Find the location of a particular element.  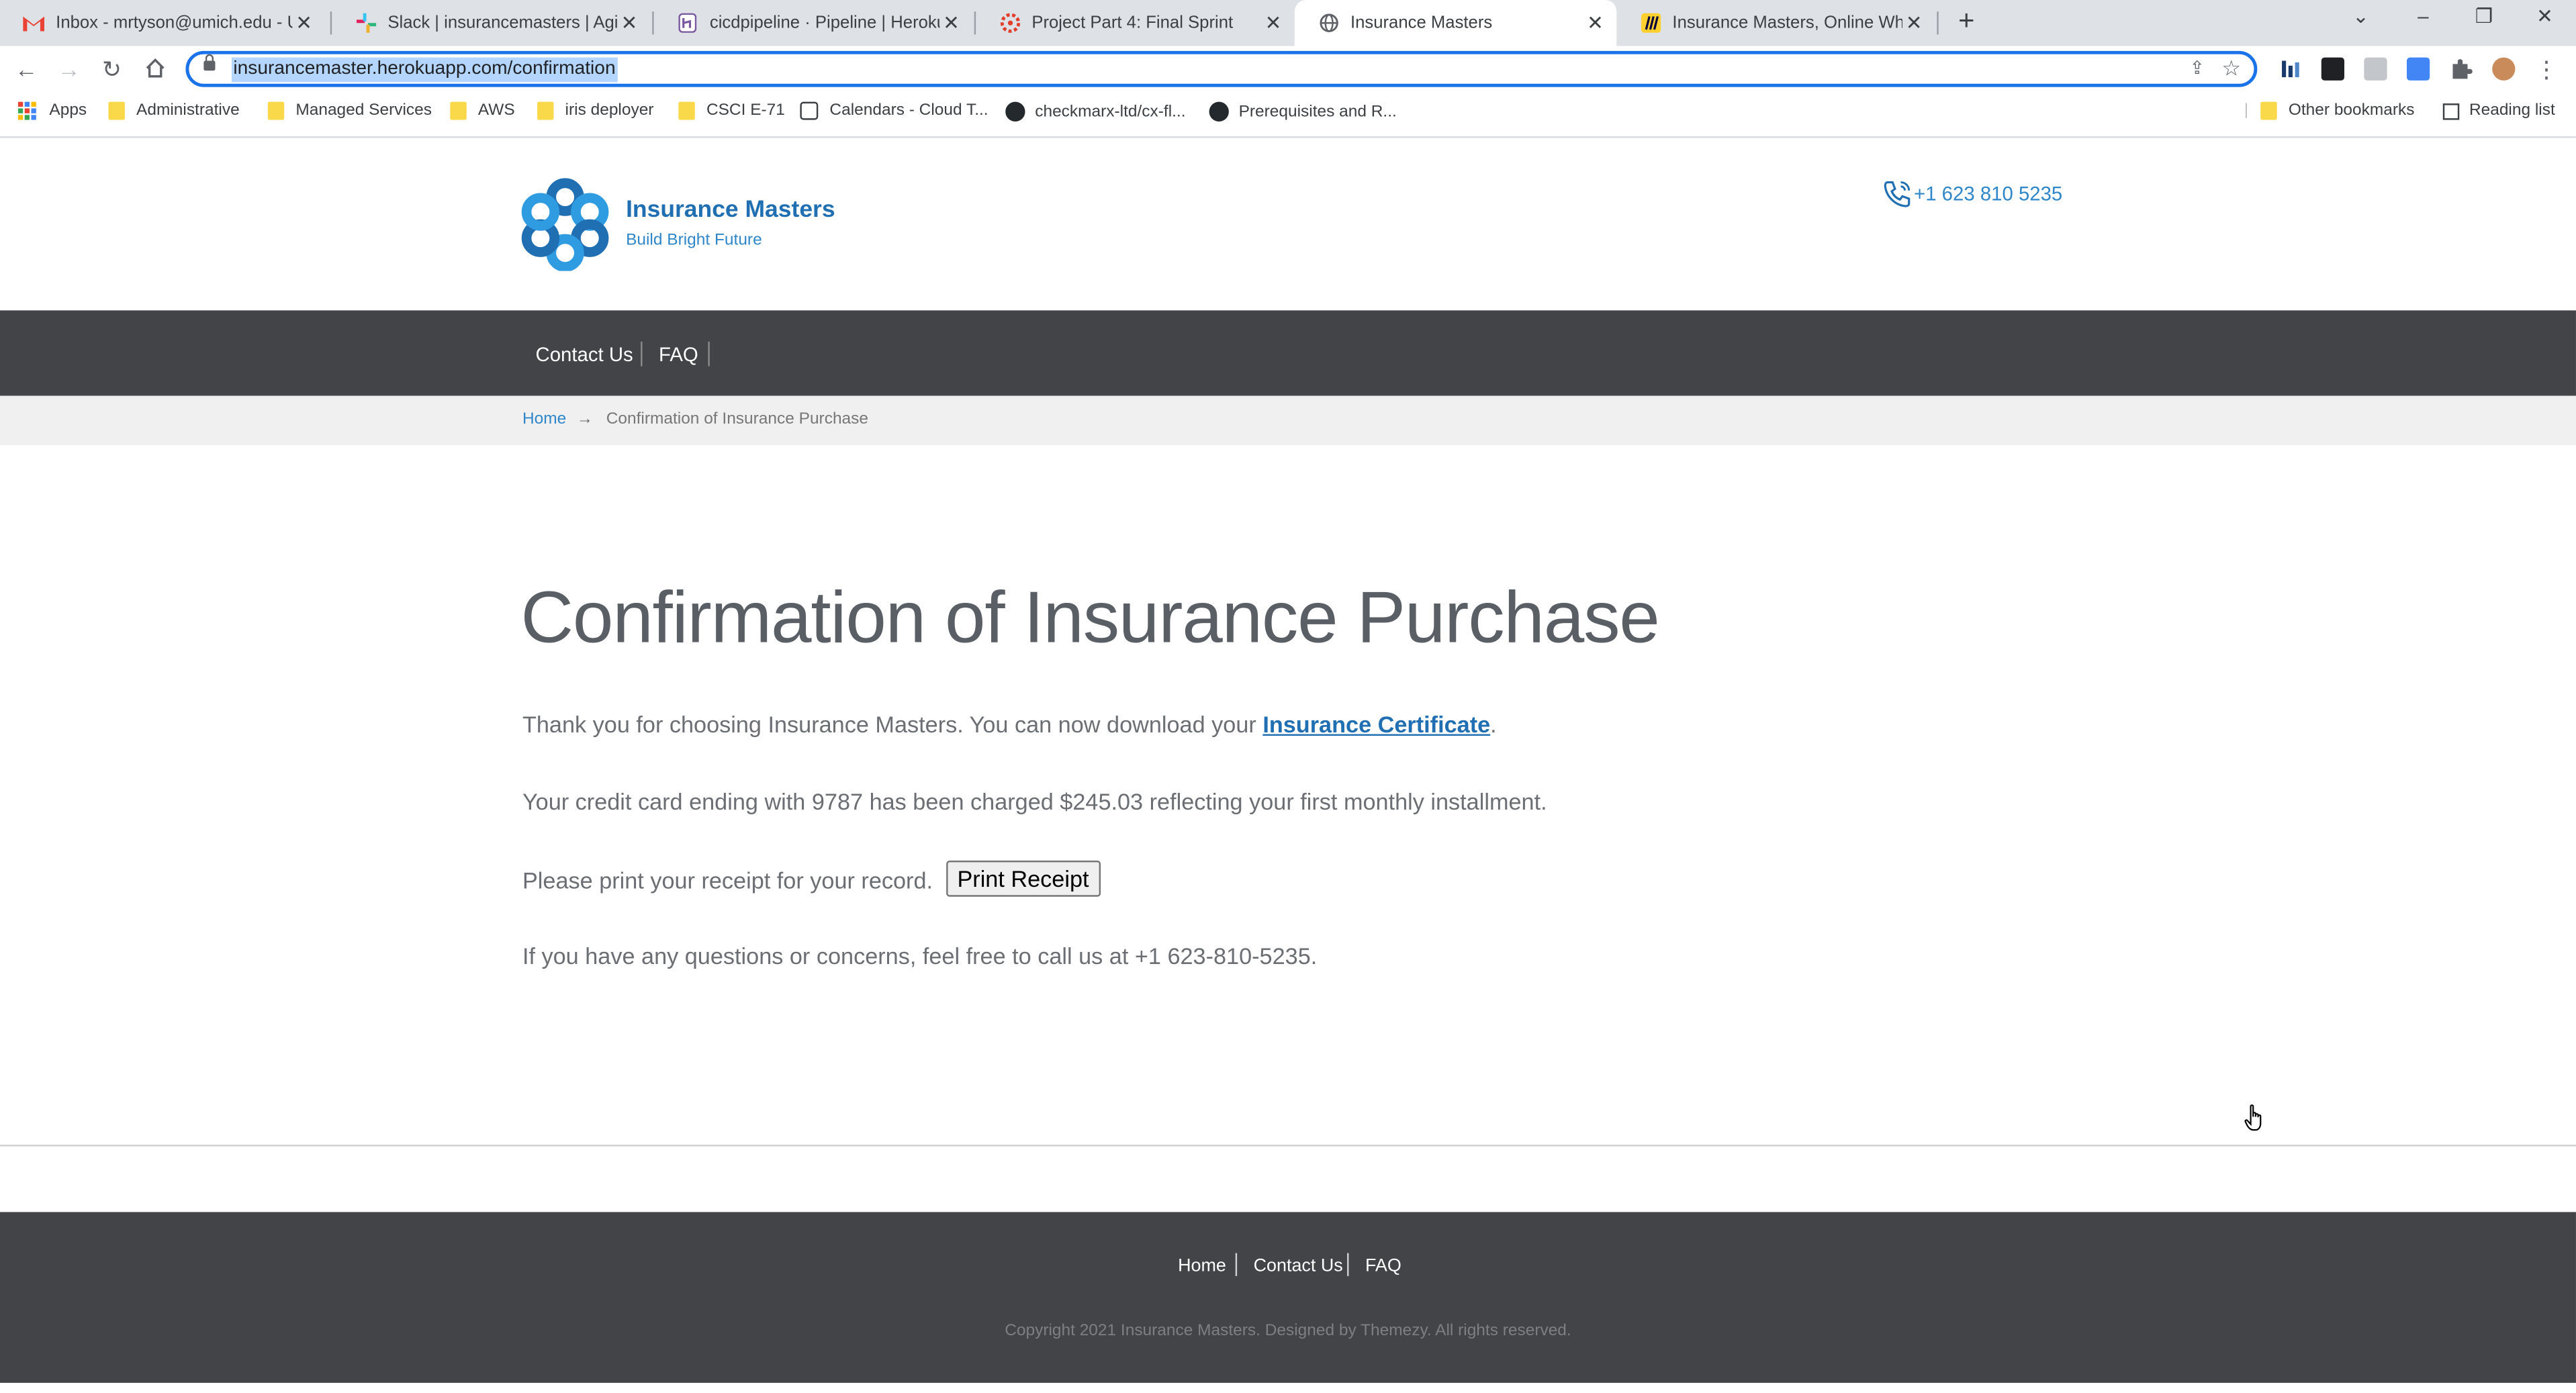

canvas-icon is located at coordinates (1009, 23).